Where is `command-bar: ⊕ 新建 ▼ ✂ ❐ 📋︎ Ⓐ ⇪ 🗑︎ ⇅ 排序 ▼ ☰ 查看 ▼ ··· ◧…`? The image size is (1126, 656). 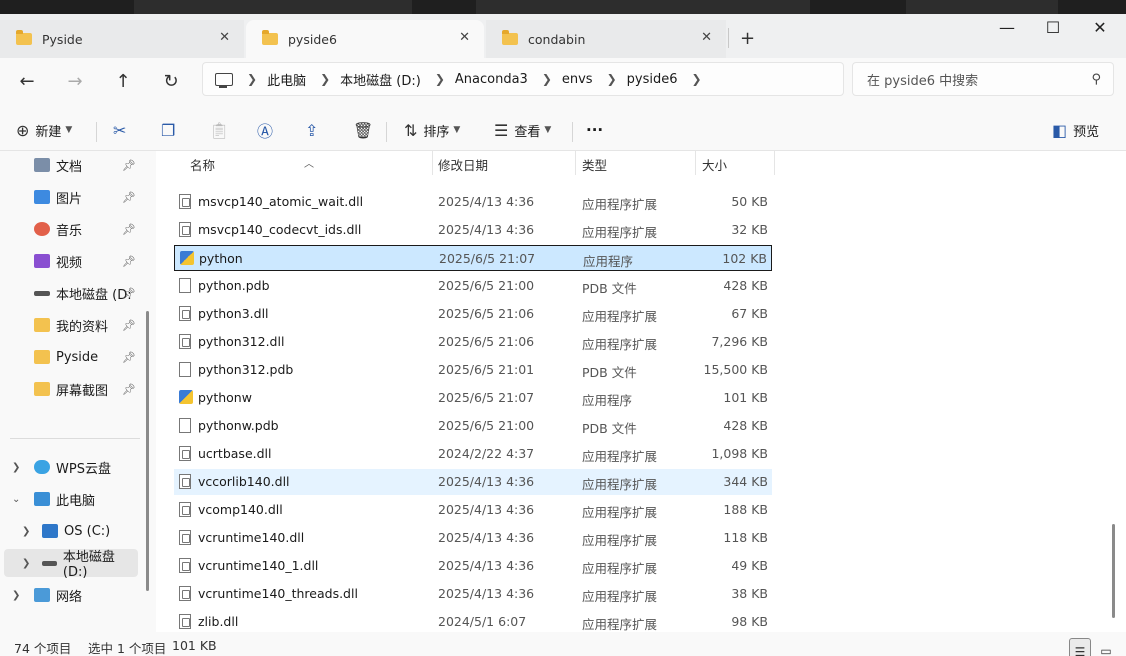
command-bar: ⊕ 新建 ▼ ✂ ❐ 📋︎ Ⓐ ⇪ 🗑︎ ⇅ 排序 ▼ ☰ 查看 ▼ ··· ◧… is located at coordinates (563, 129).